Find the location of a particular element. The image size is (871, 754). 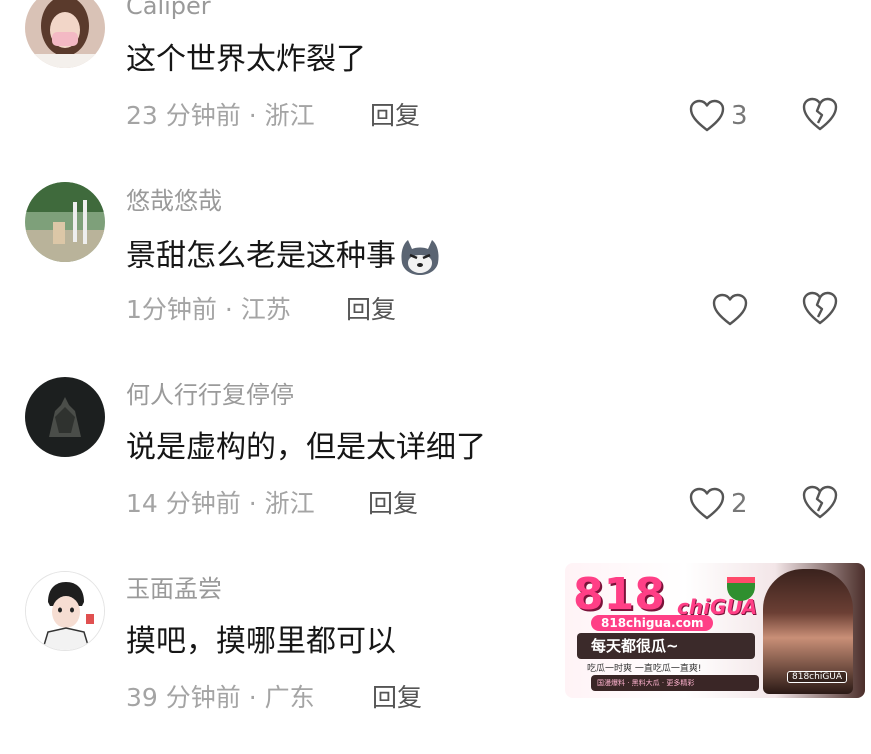

like-button is located at coordinates (733, 310).